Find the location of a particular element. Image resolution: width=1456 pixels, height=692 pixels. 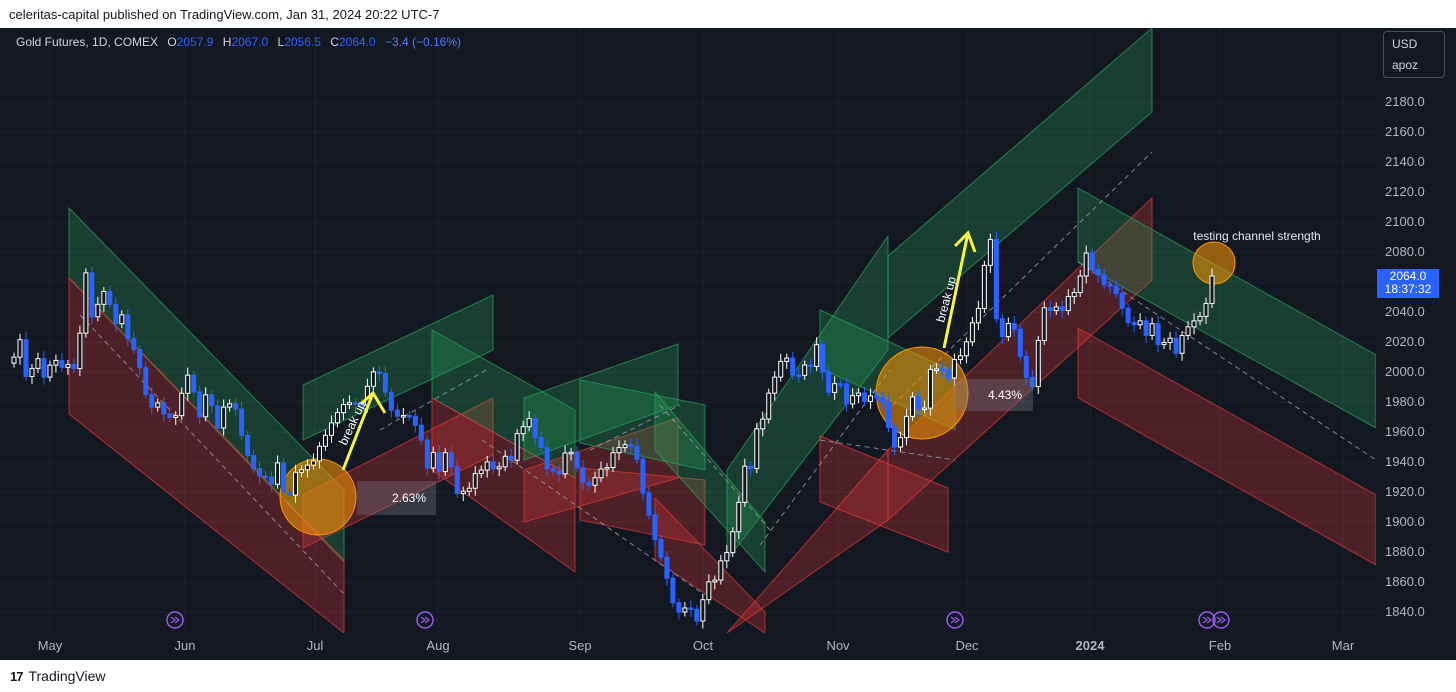

tradingview-logo: 17 TradingView is located at coordinates (58, 676).